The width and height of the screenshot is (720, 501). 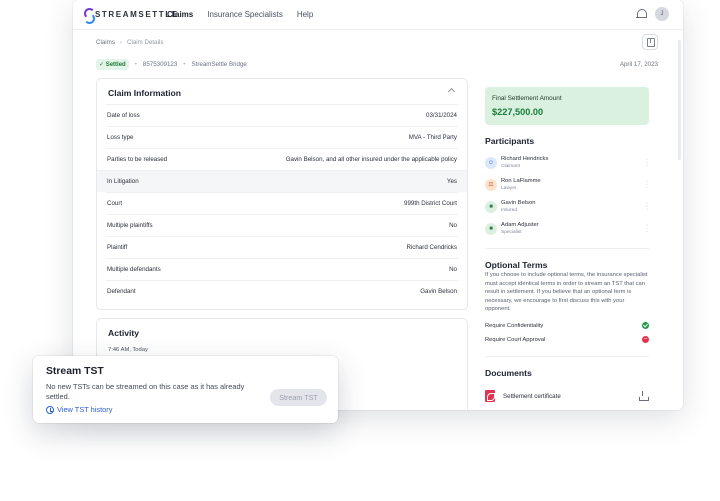 What do you see at coordinates (305, 14) in the screenshot?
I see `nav-item-help: Help` at bounding box center [305, 14].